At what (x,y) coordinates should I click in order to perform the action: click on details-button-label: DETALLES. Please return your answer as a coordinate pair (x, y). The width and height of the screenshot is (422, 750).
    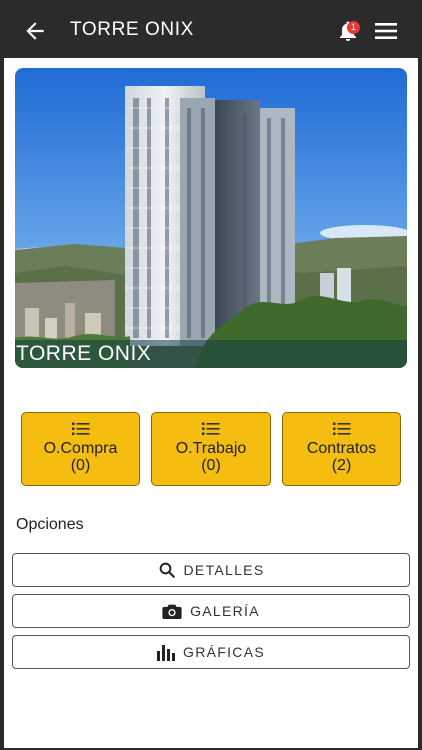
    Looking at the image, I should click on (224, 570).